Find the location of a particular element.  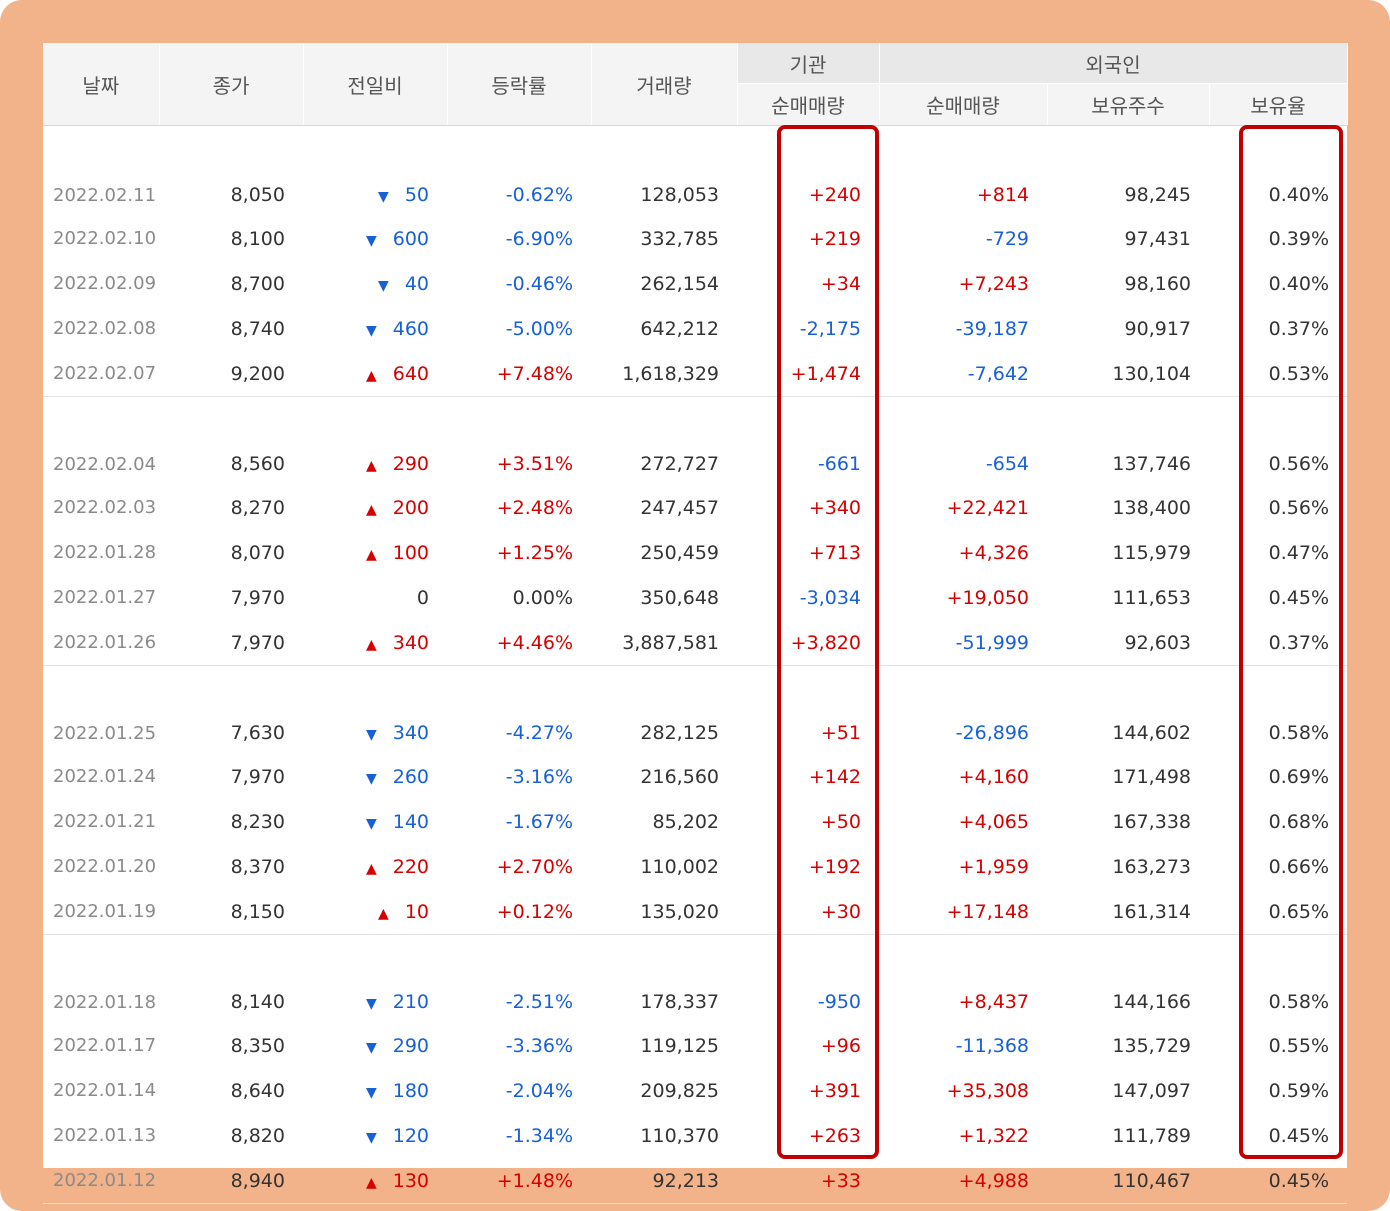

cell-rate: +2.70% is located at coordinates (534, 866).